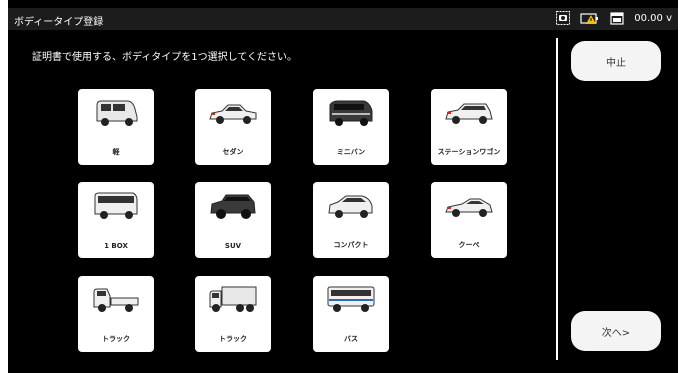 This screenshot has height=373, width=686. I want to click on bodytype-label: バス, so click(351, 339).